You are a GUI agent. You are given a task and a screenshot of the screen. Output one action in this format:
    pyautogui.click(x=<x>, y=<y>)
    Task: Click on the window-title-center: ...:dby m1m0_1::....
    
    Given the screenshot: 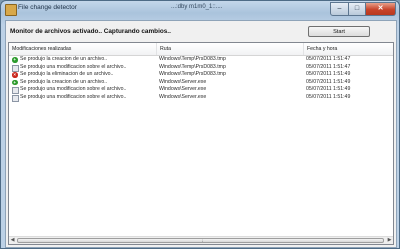 What is the action you would take?
    pyautogui.click(x=197, y=7)
    